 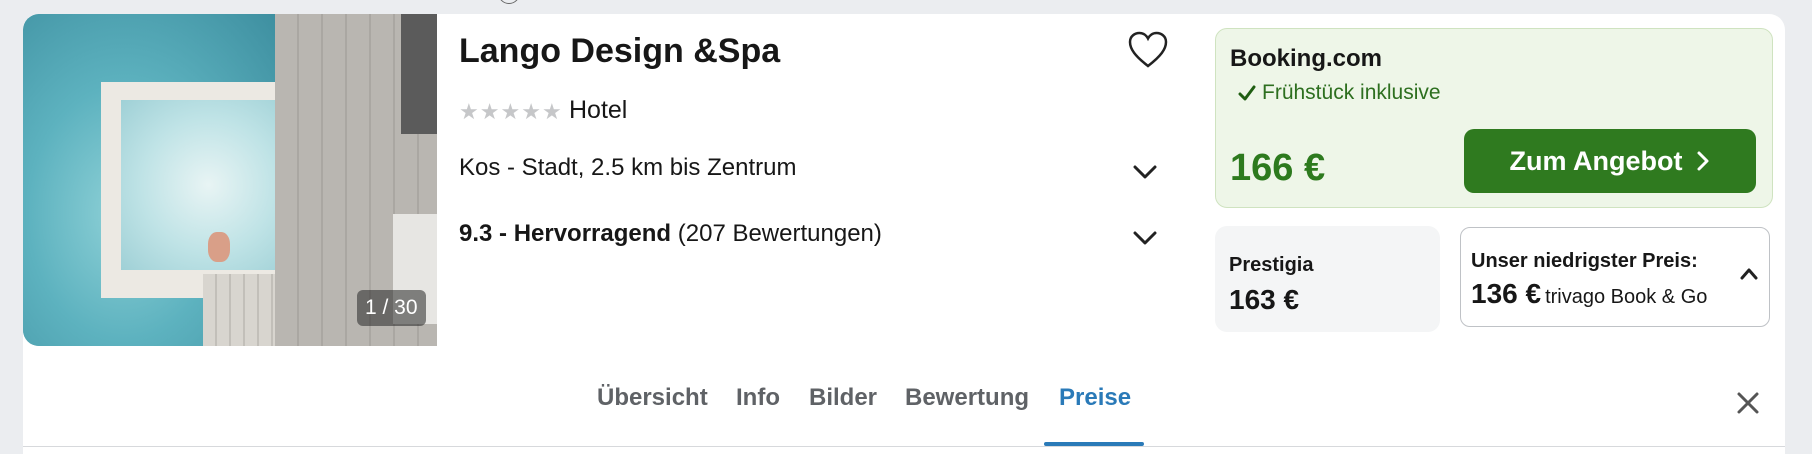 I want to click on photo-counter: 1 / 30, so click(x=391, y=308).